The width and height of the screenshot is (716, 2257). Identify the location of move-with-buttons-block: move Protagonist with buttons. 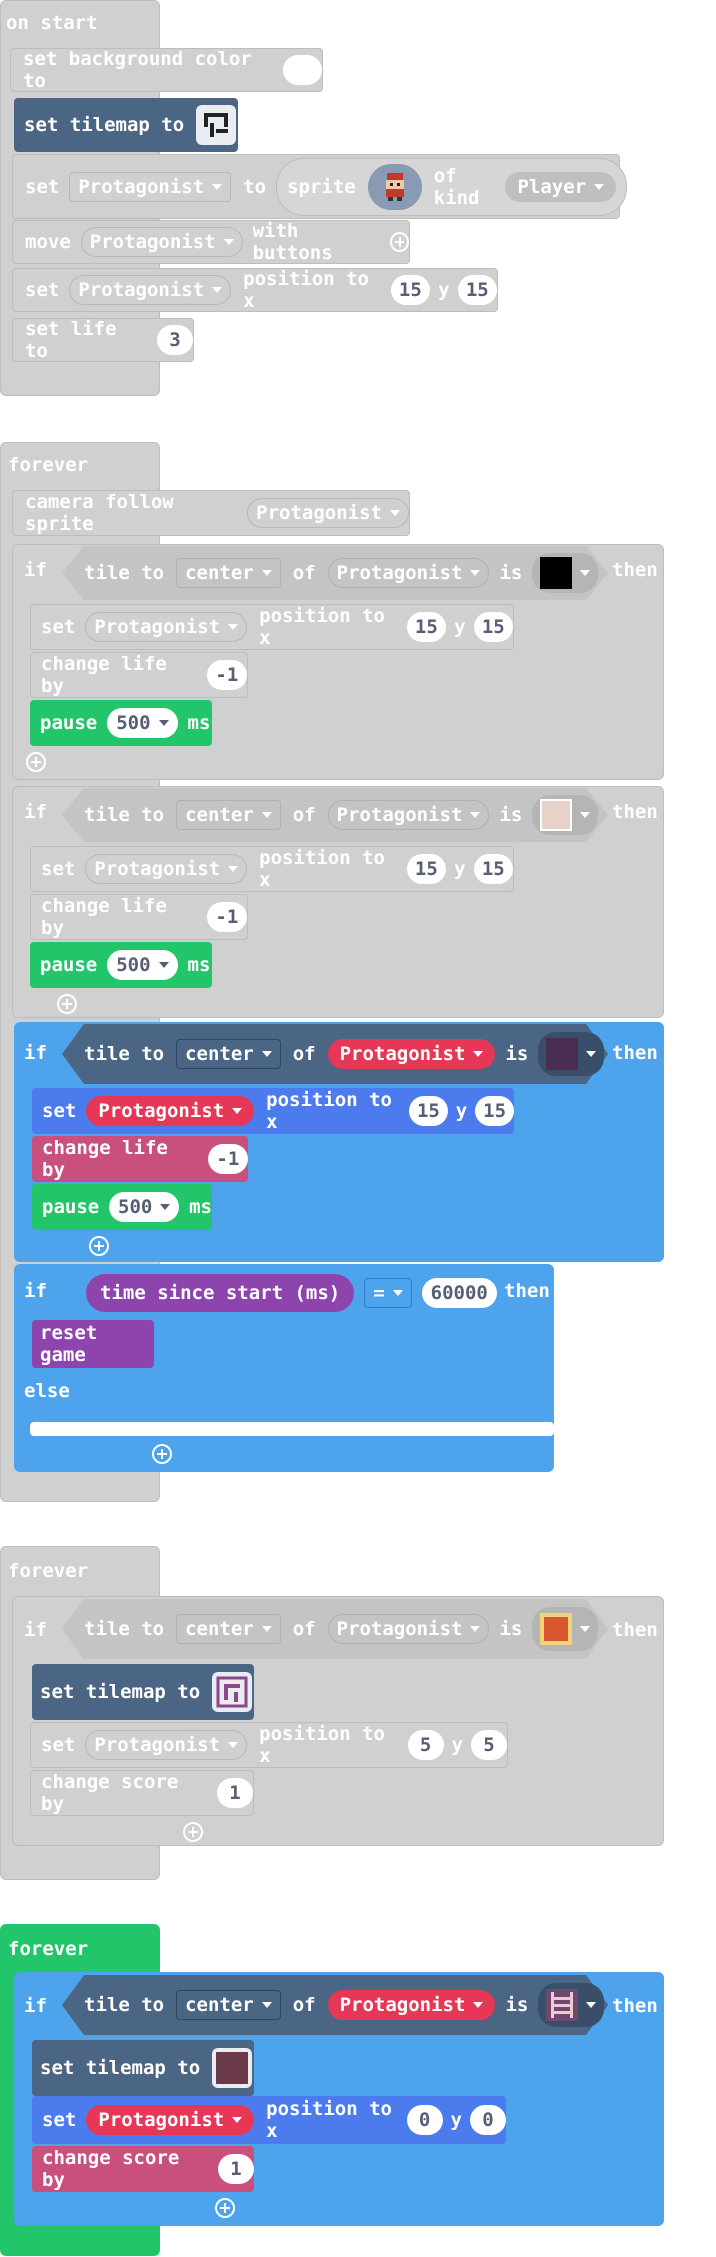
(211, 242).